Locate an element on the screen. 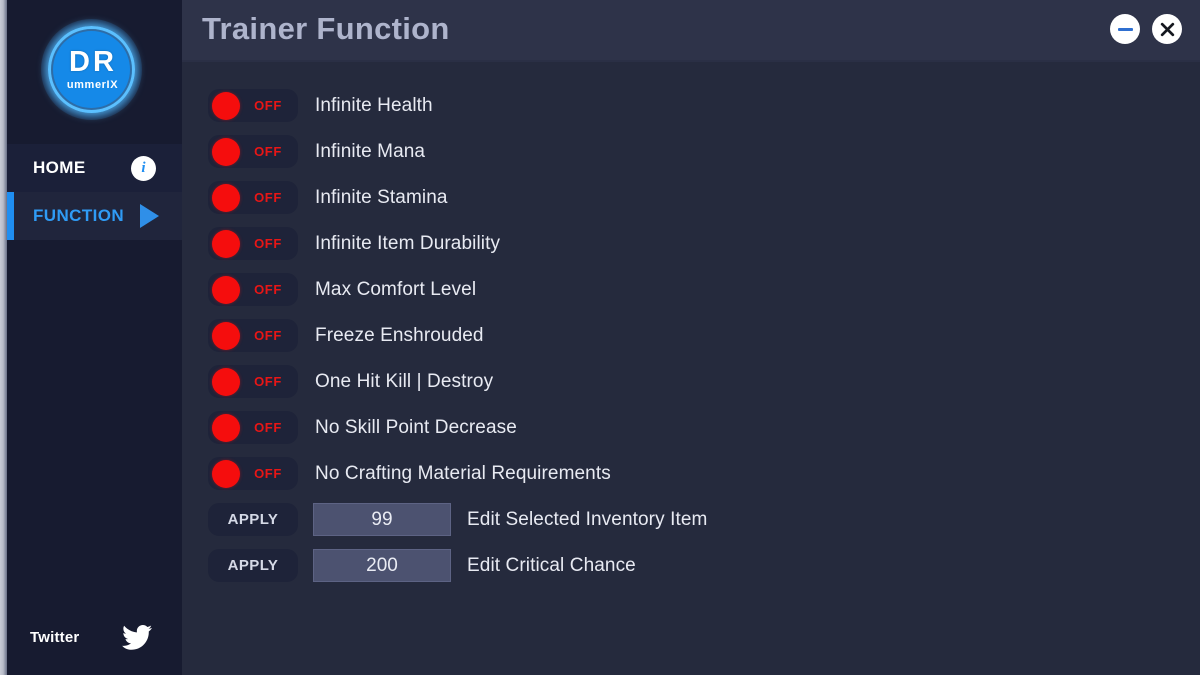 This screenshot has height=675, width=1200. twitter-icon is located at coordinates (137, 637).